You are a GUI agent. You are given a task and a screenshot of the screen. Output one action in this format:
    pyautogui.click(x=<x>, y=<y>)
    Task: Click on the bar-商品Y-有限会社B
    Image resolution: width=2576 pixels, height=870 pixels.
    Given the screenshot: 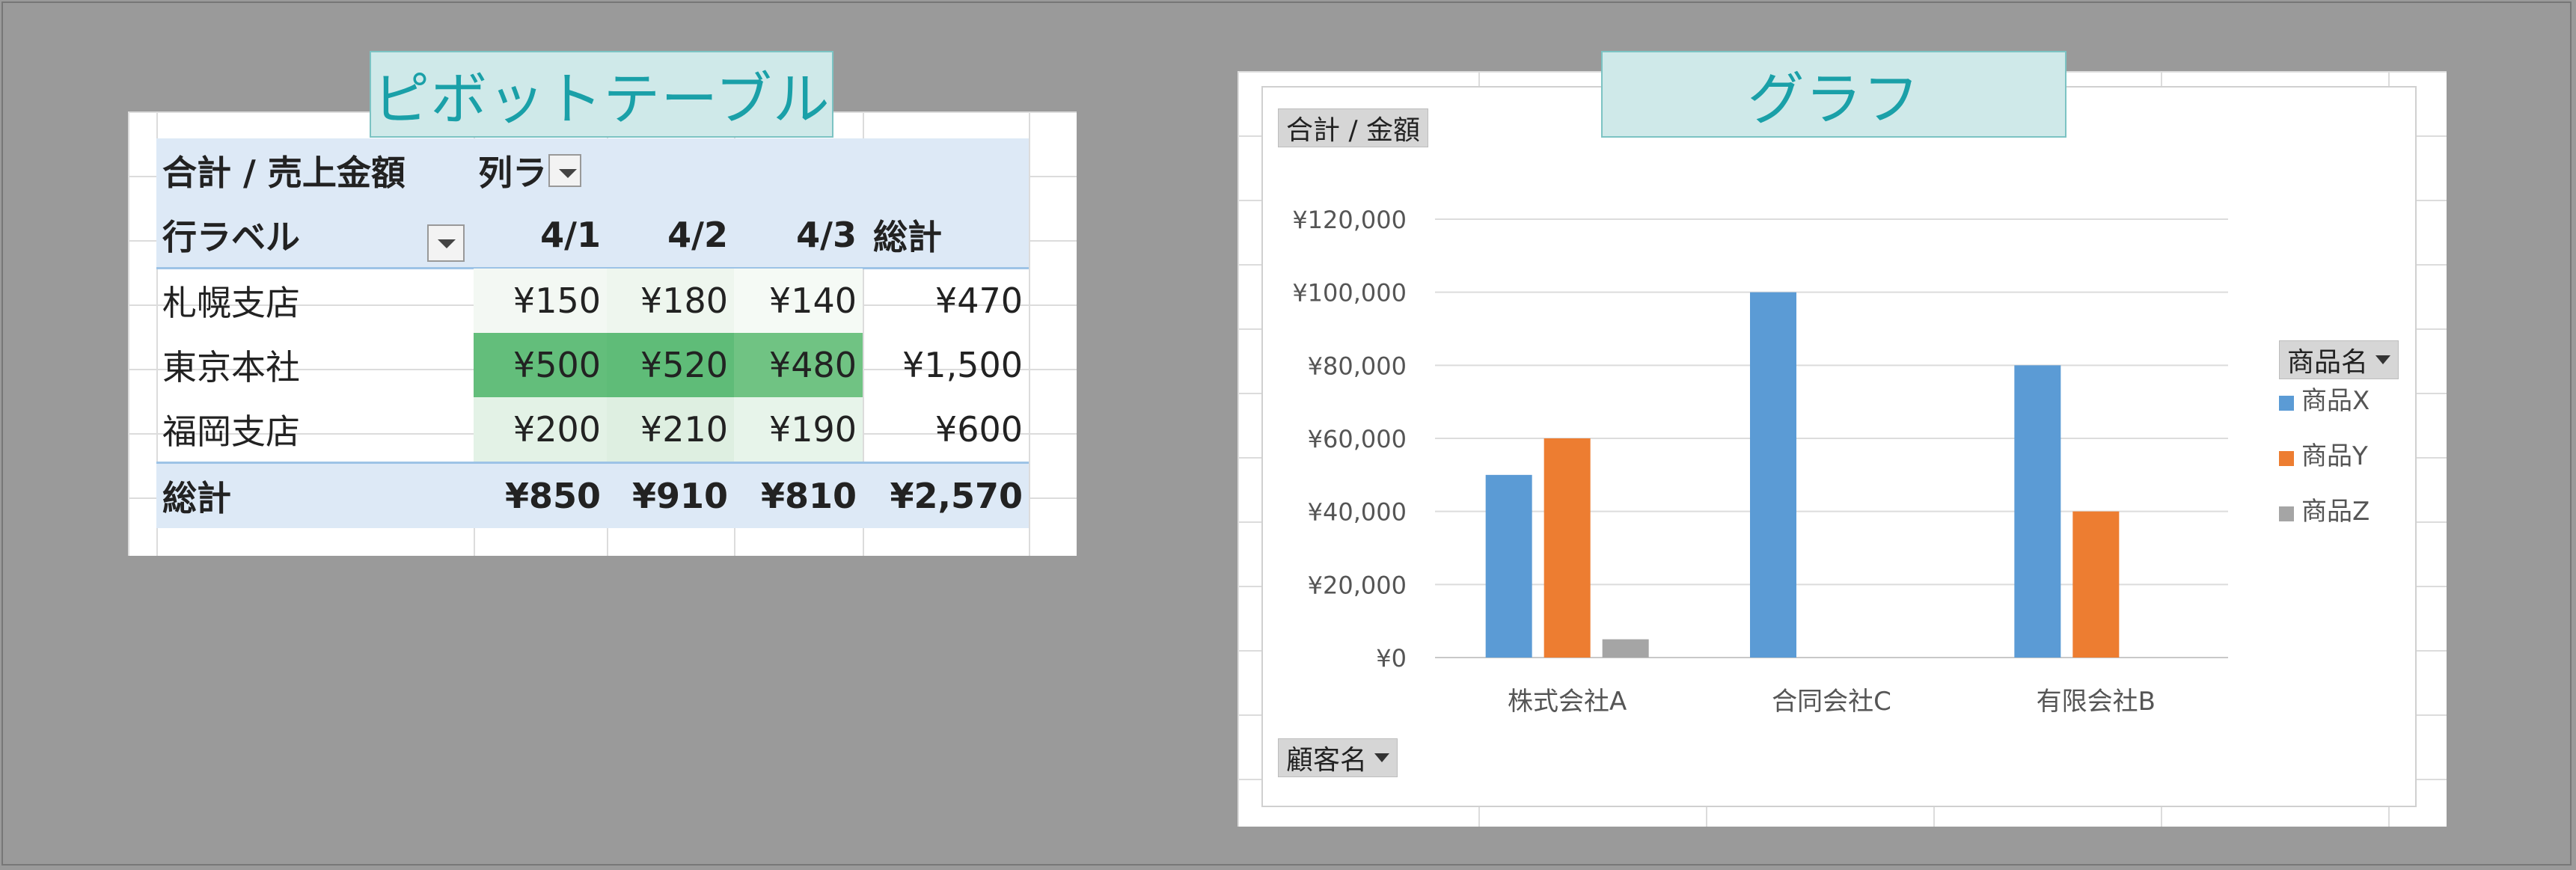 What is the action you would take?
    pyautogui.click(x=2096, y=584)
    